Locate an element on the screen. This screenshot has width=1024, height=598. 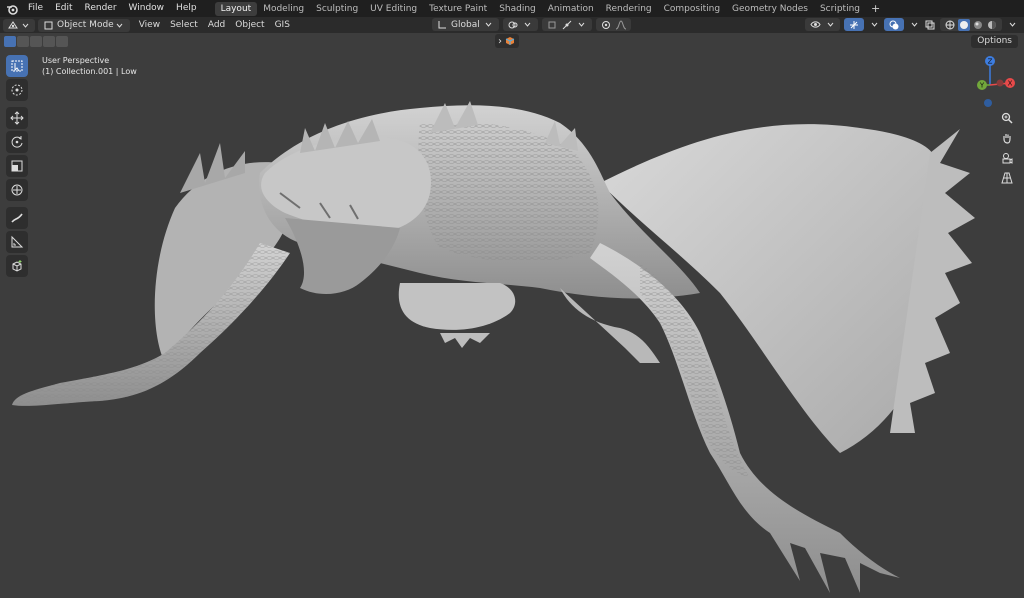
menu-add: Add is located at coordinates (216, 25).